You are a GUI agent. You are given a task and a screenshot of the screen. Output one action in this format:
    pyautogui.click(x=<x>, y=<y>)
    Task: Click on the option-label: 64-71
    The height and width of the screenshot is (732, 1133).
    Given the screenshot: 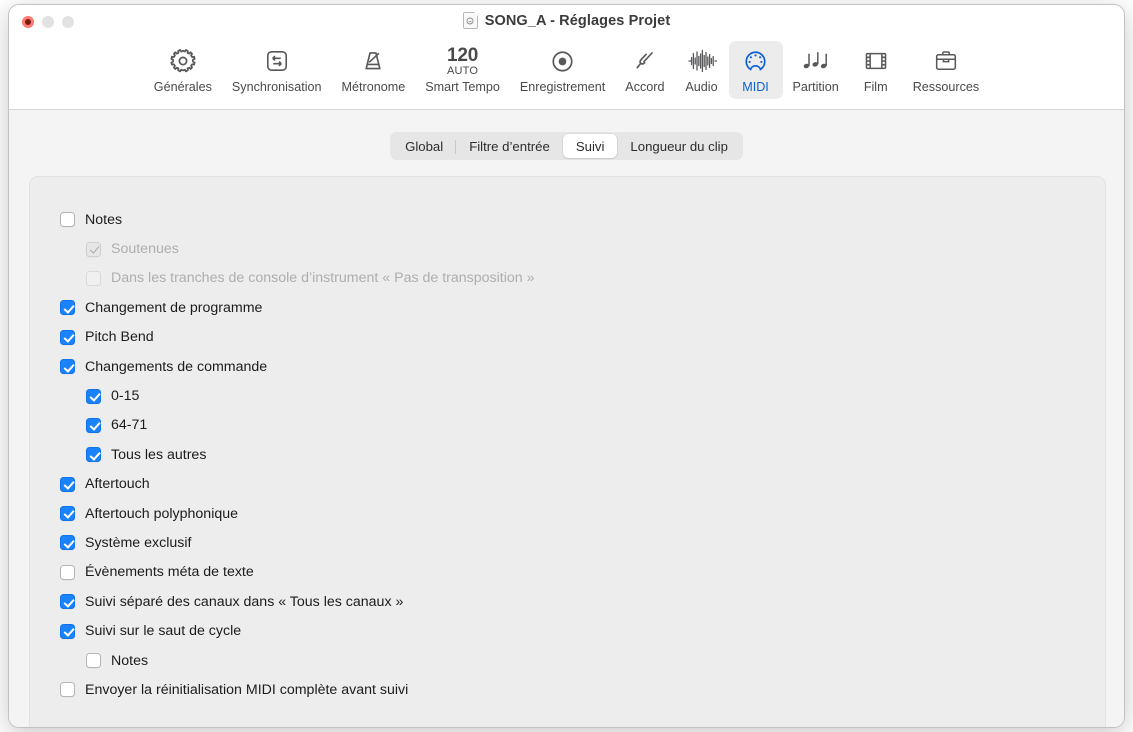 What is the action you would take?
    pyautogui.click(x=129, y=425)
    